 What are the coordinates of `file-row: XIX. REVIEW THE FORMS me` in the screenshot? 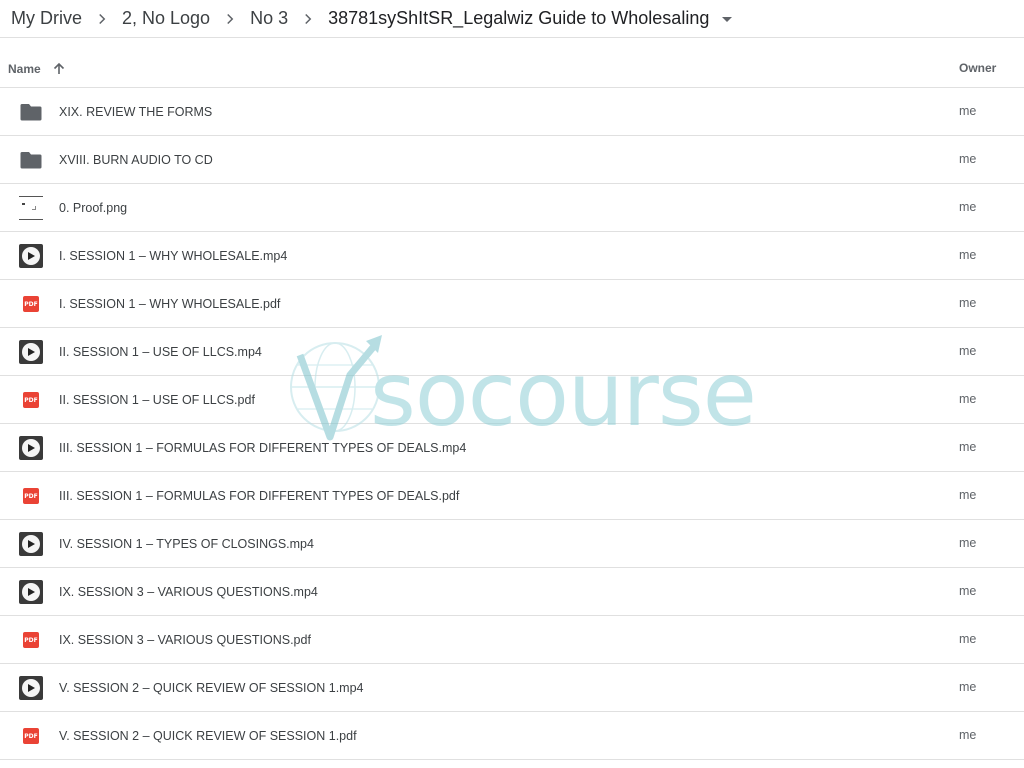 It's located at (512, 112).